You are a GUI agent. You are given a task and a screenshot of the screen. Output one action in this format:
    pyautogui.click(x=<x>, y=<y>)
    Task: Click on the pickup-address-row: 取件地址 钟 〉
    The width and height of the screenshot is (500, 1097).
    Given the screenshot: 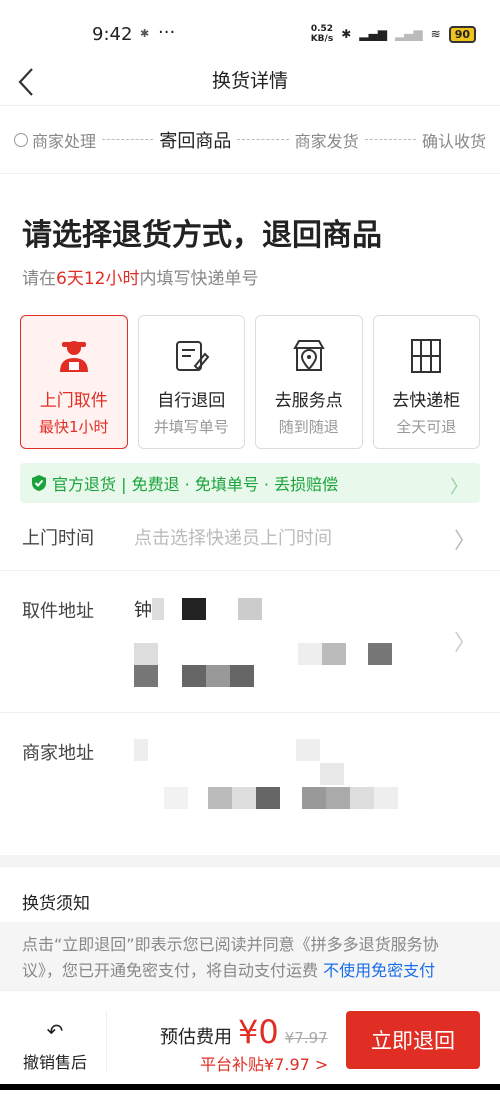 What is the action you would take?
    pyautogui.click(x=250, y=642)
    